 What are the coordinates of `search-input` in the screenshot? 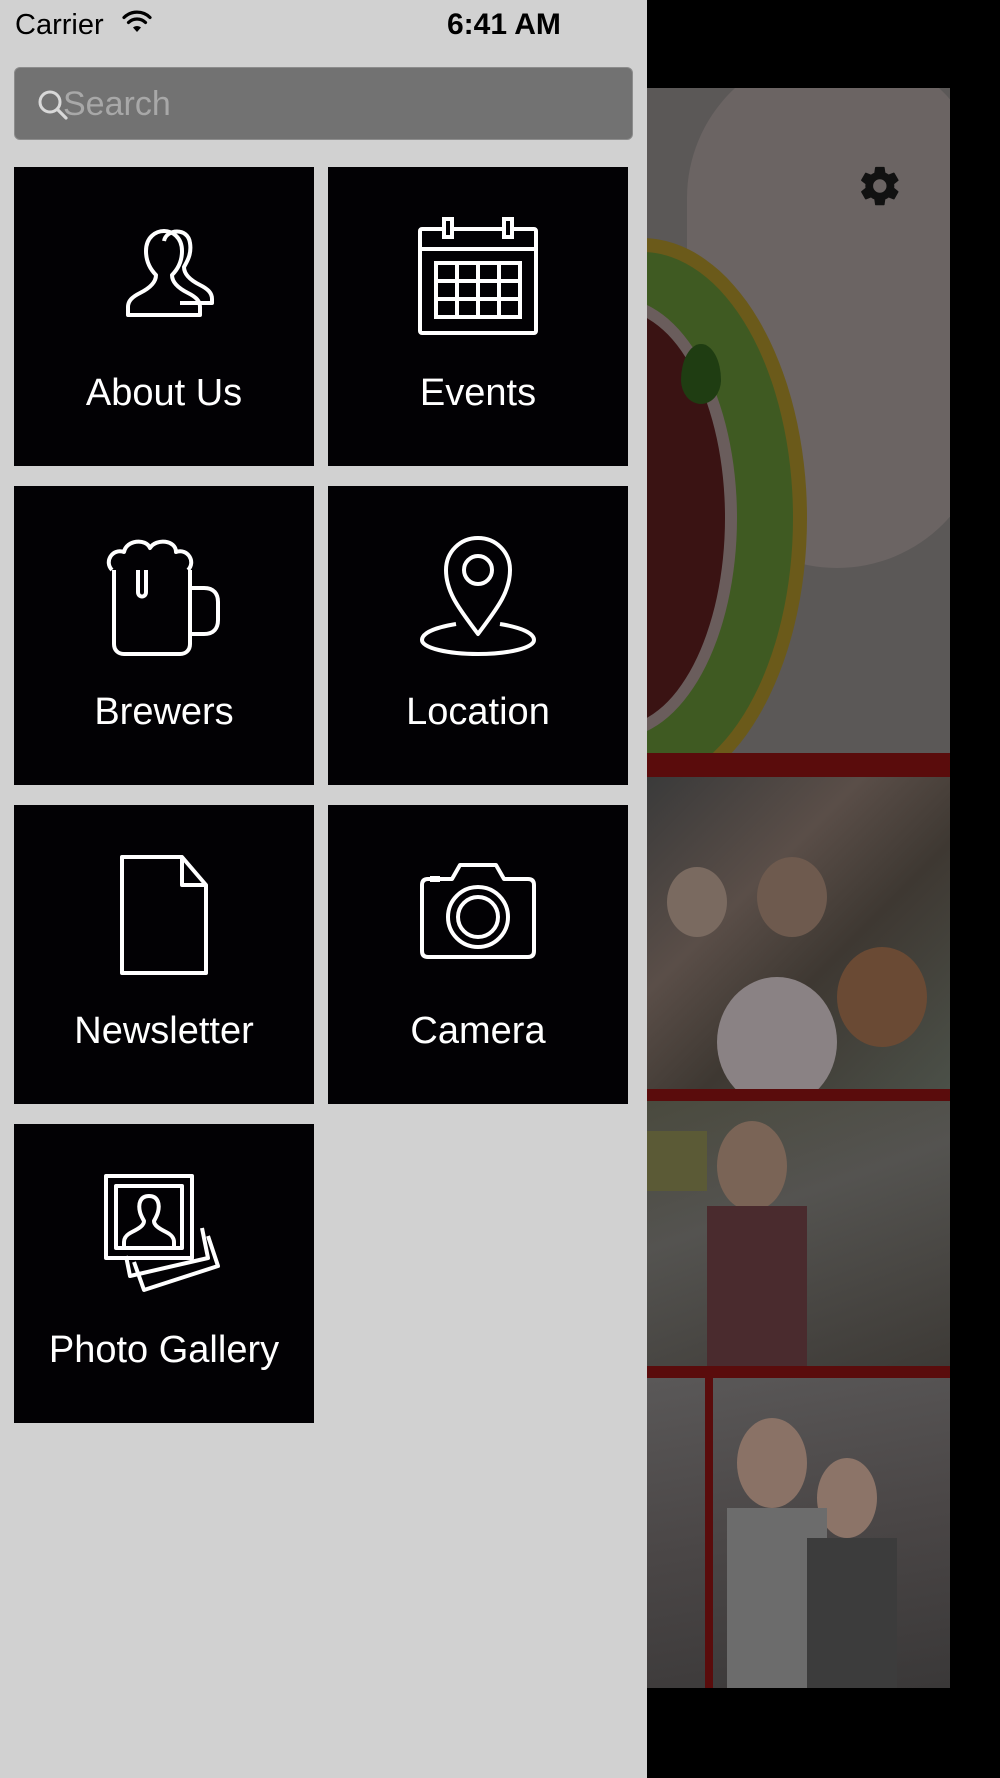 It's located at (343, 104).